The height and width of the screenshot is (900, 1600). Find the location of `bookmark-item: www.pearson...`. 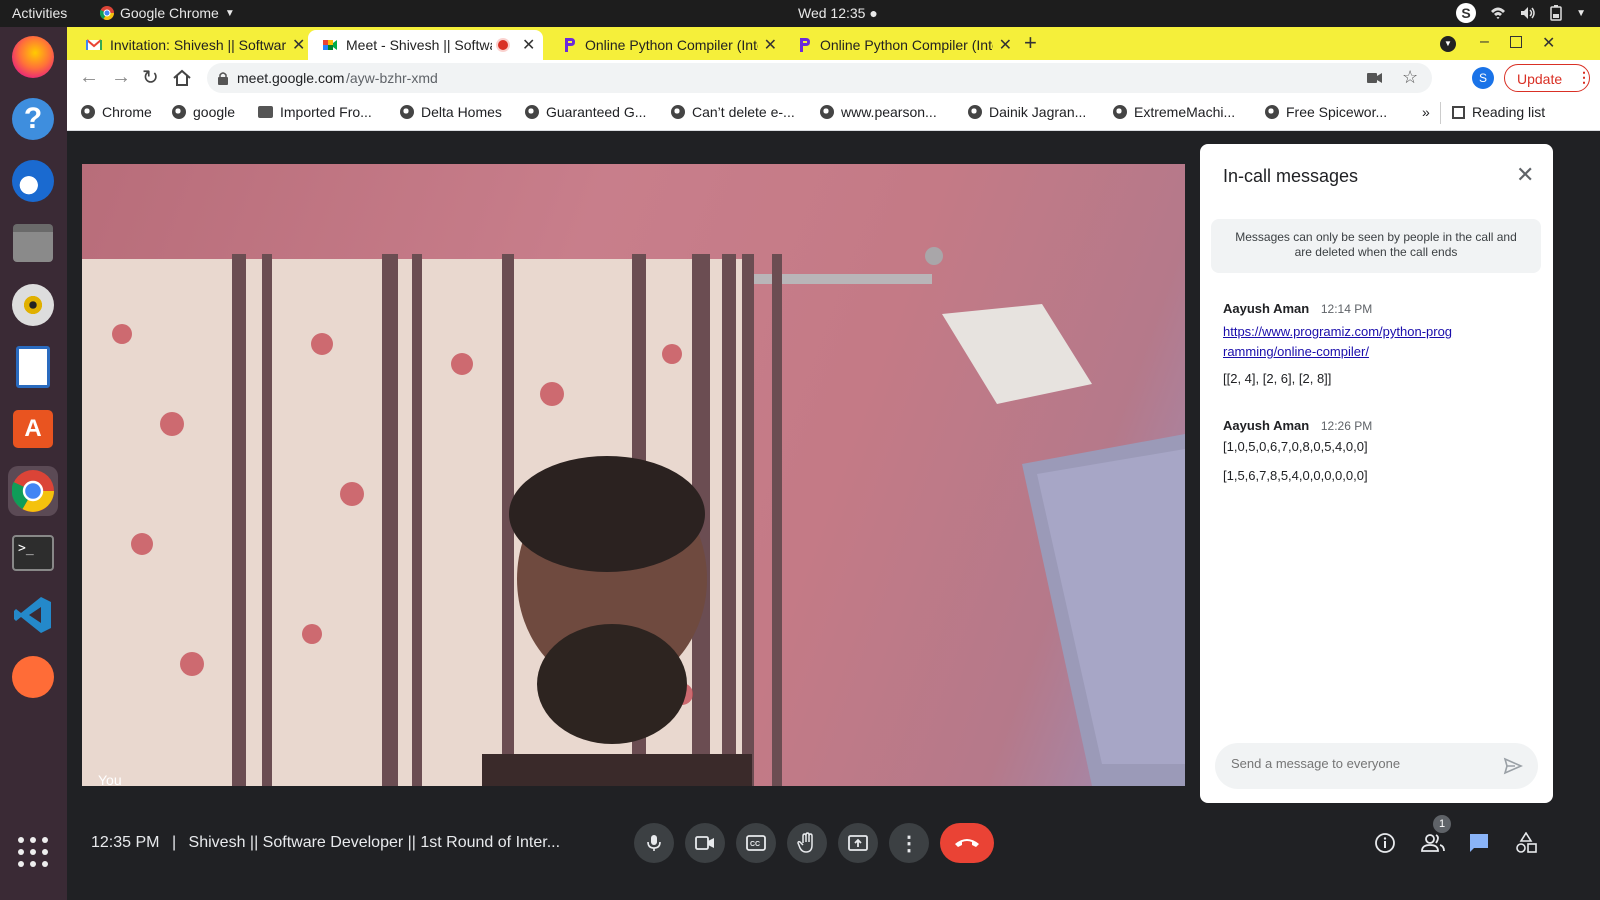

bookmark-item: www.pearson... is located at coordinates (878, 112).